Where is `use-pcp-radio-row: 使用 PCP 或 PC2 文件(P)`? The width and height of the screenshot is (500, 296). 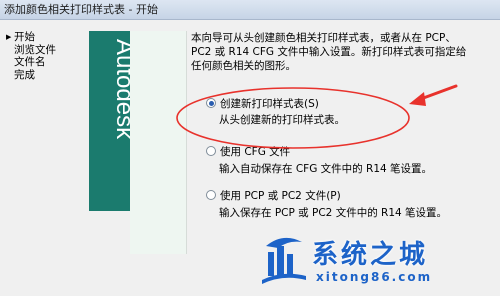
use-pcp-radio-row: 使用 PCP 或 PC2 文件(P) is located at coordinates (326, 195).